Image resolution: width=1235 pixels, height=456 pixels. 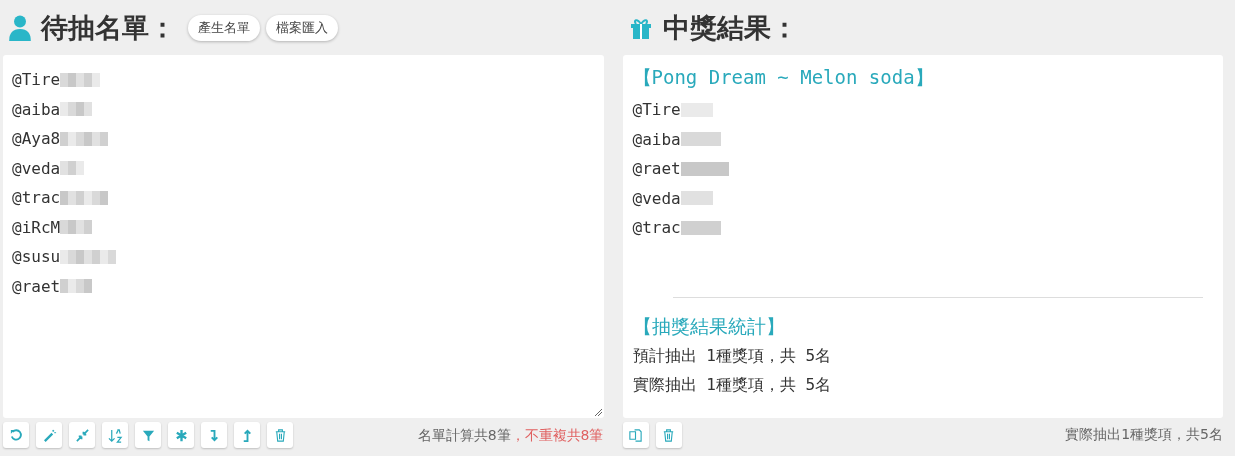 What do you see at coordinates (730, 27) in the screenshot?
I see `section-title: 中獎結果：` at bounding box center [730, 27].